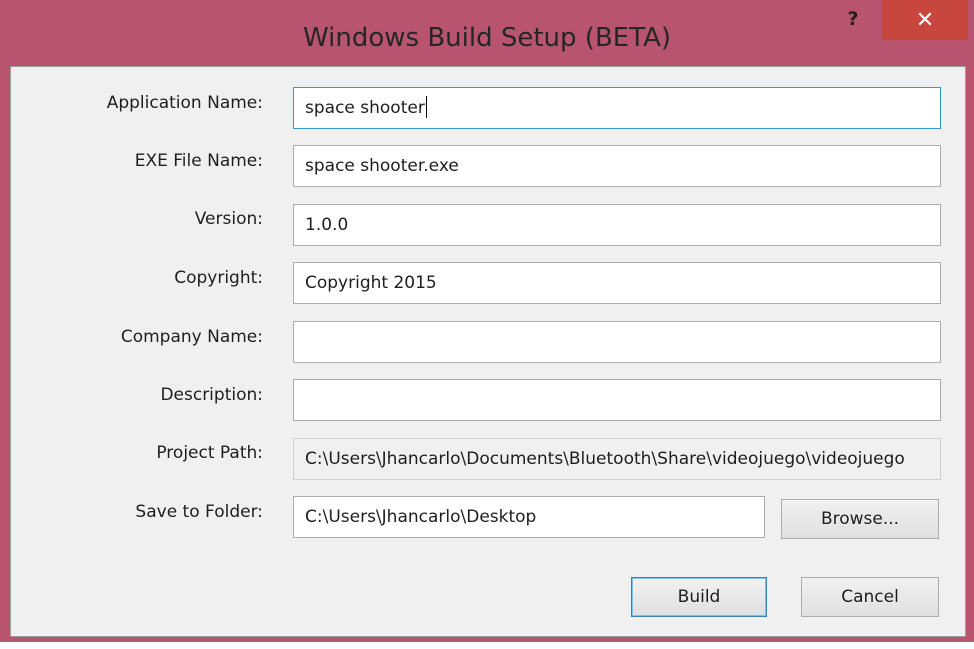 This screenshot has height=649, width=974. What do you see at coordinates (617, 400) in the screenshot?
I see `description-input` at bounding box center [617, 400].